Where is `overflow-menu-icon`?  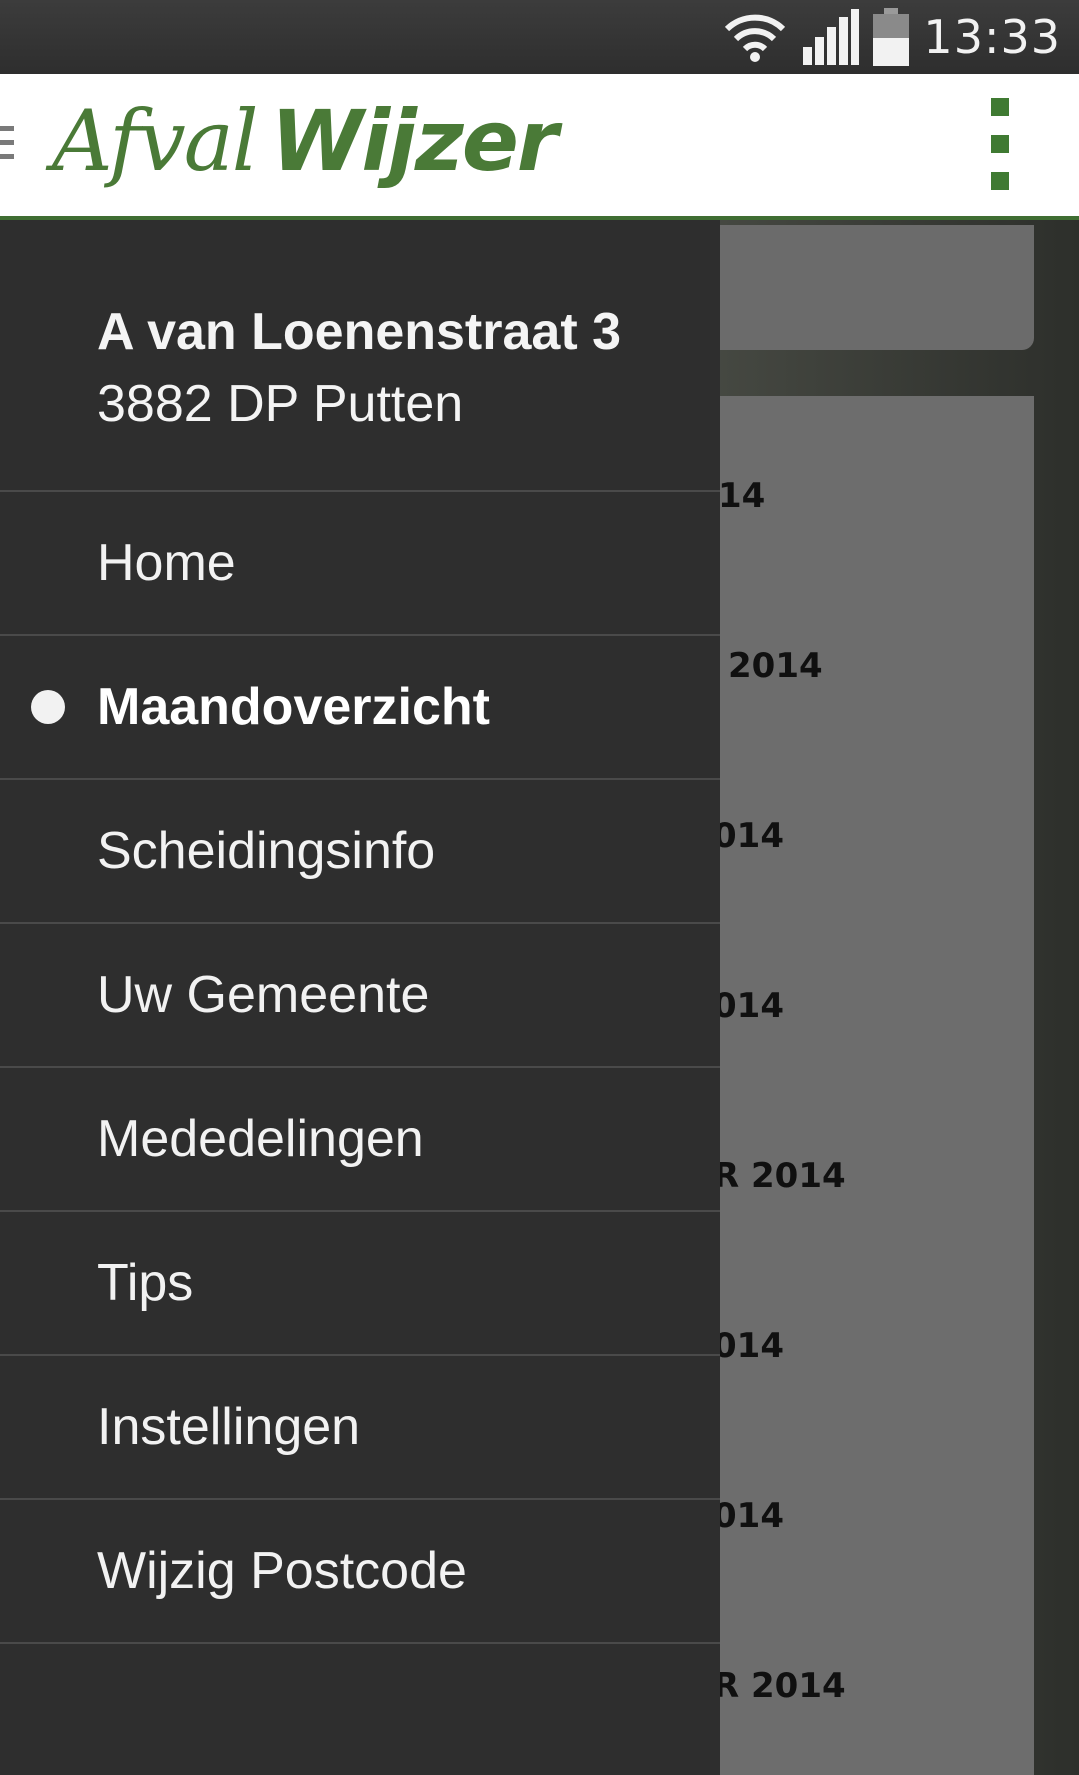 overflow-menu-icon is located at coordinates (1001, 146).